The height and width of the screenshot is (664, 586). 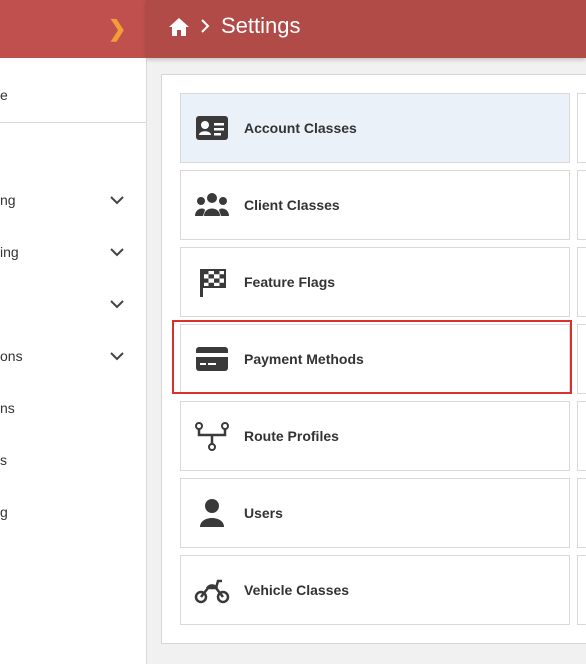 What do you see at coordinates (300, 128) in the screenshot?
I see `card-label: Account Classes` at bounding box center [300, 128].